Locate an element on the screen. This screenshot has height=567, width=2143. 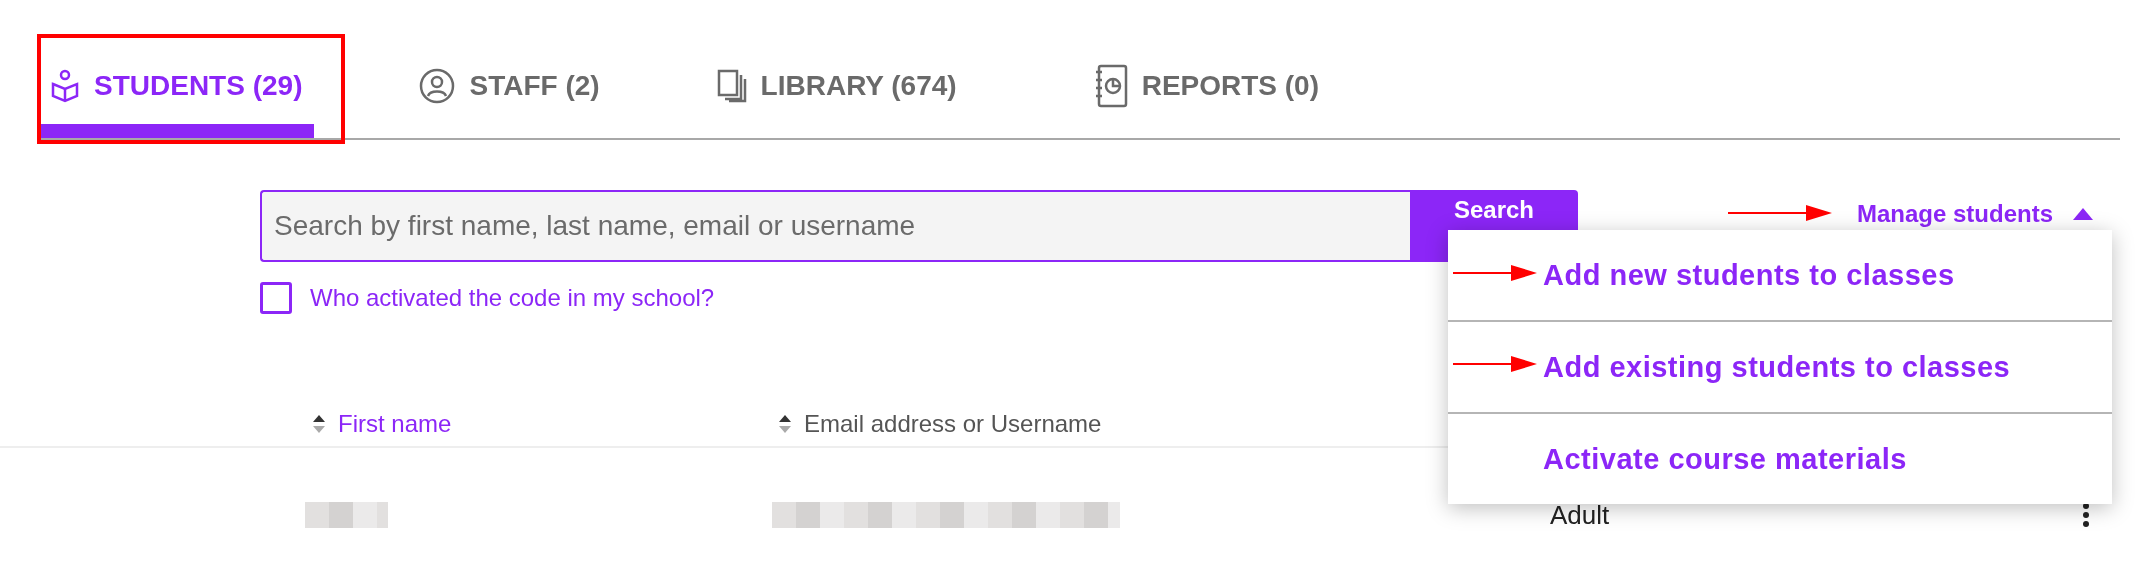
student-icon is located at coordinates (65, 86).